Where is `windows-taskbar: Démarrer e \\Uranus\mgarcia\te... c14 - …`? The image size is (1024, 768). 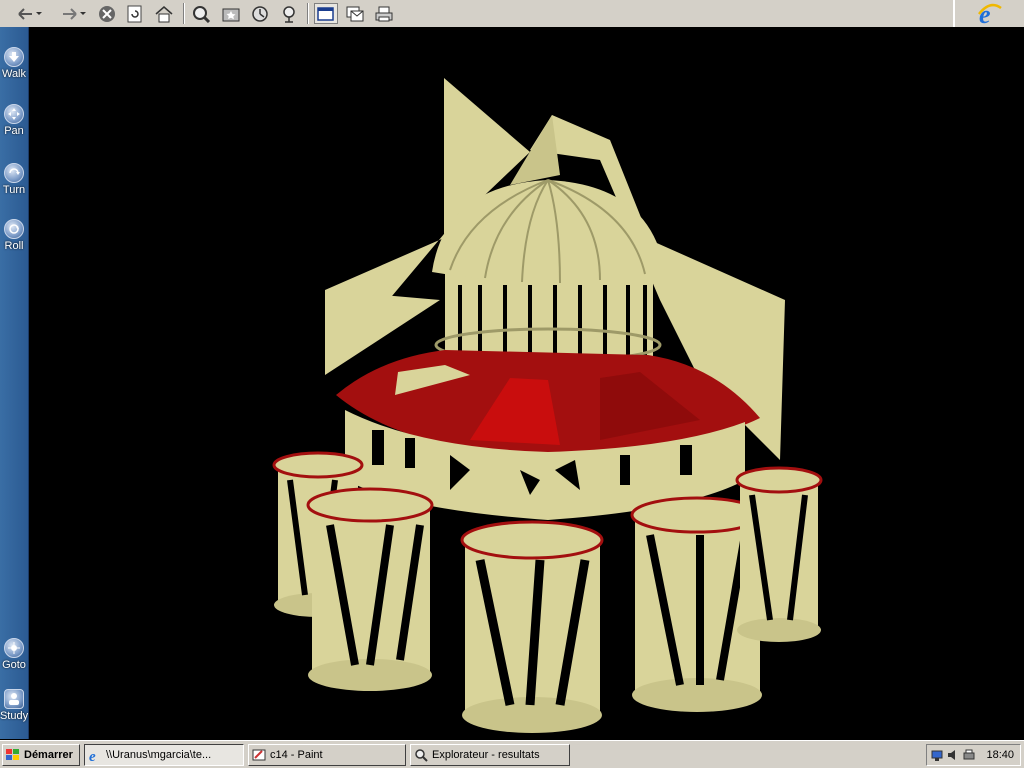 windows-taskbar: Démarrer e \\Uranus\mgarcia\te... c14 - … is located at coordinates (512, 754).